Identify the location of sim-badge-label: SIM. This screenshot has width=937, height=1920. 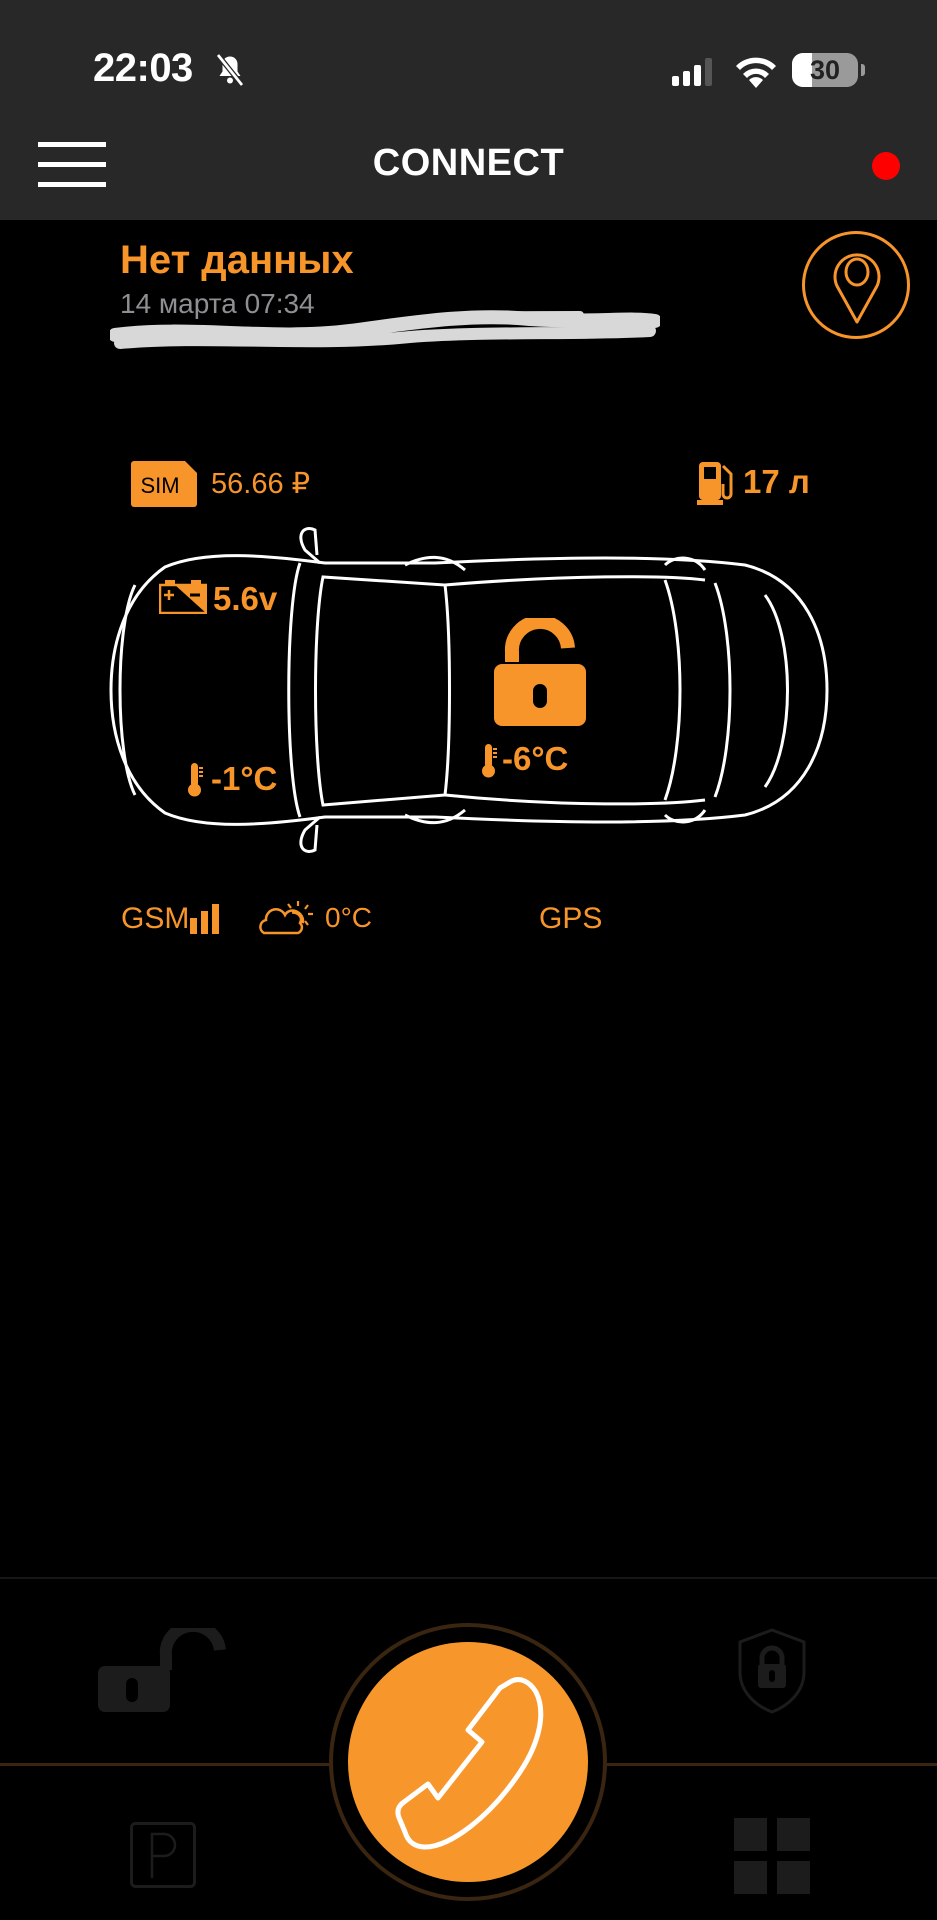
(159, 485).